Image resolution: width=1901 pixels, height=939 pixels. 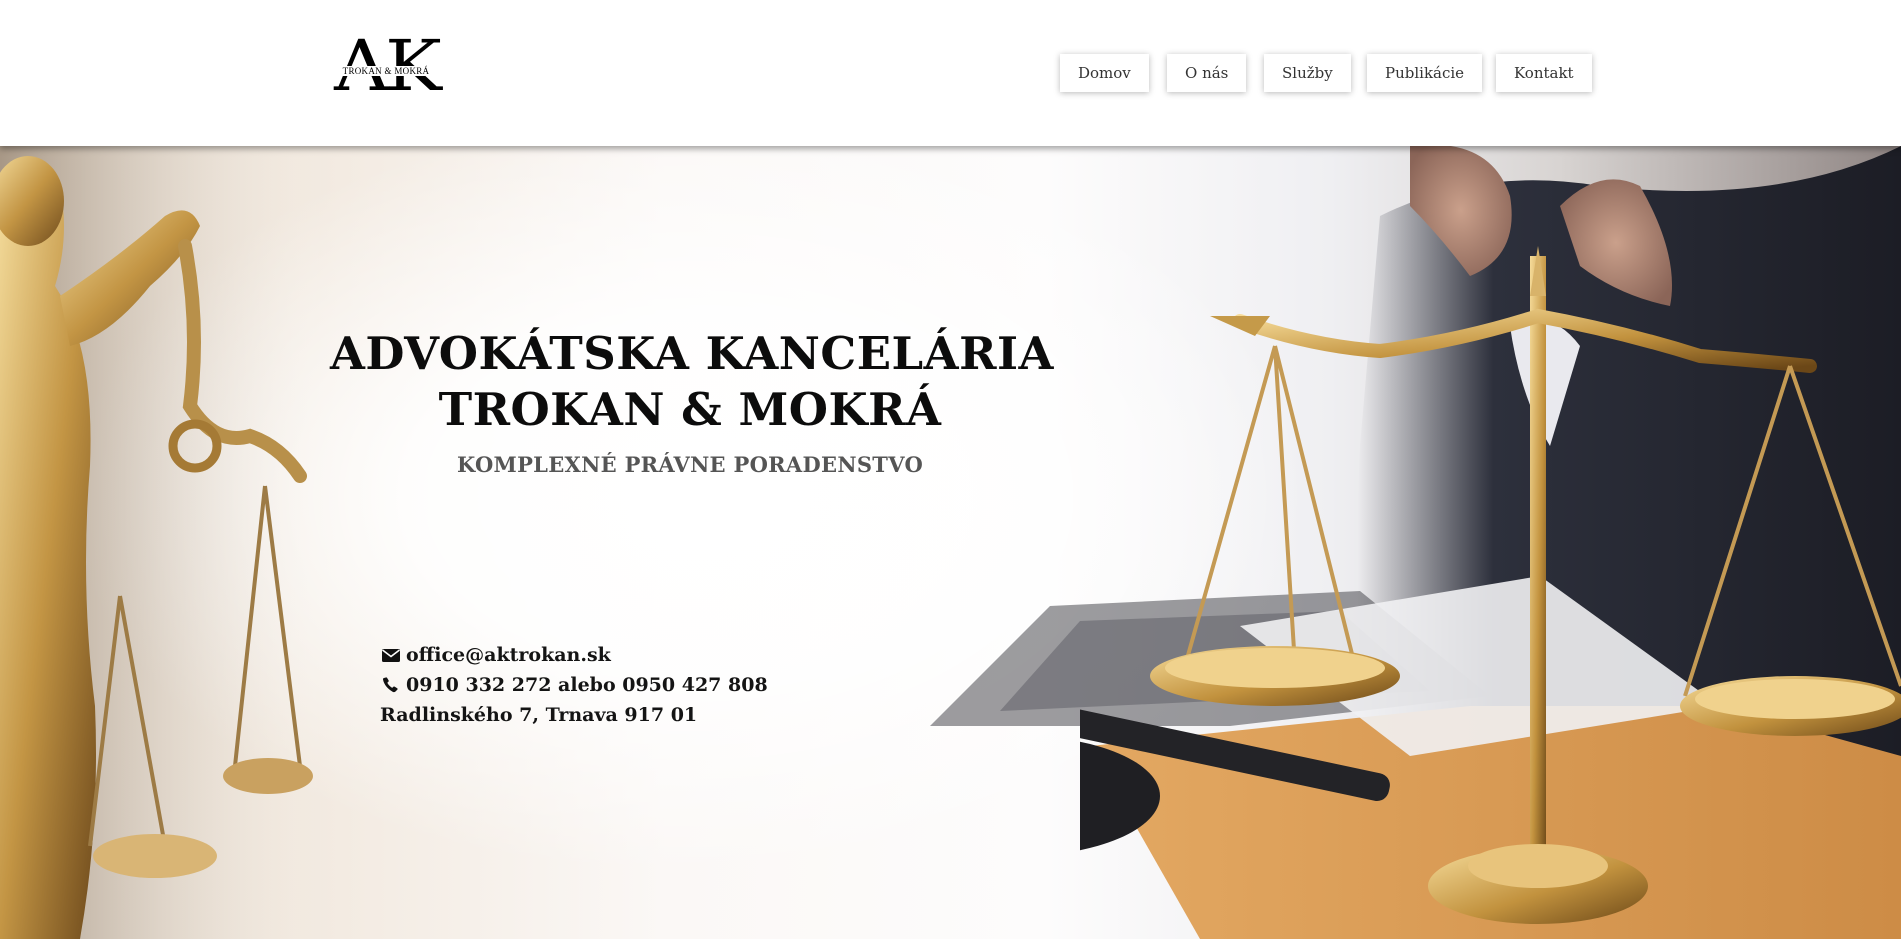 I want to click on nav-item-sluzby: Služby, so click(x=1307, y=73).